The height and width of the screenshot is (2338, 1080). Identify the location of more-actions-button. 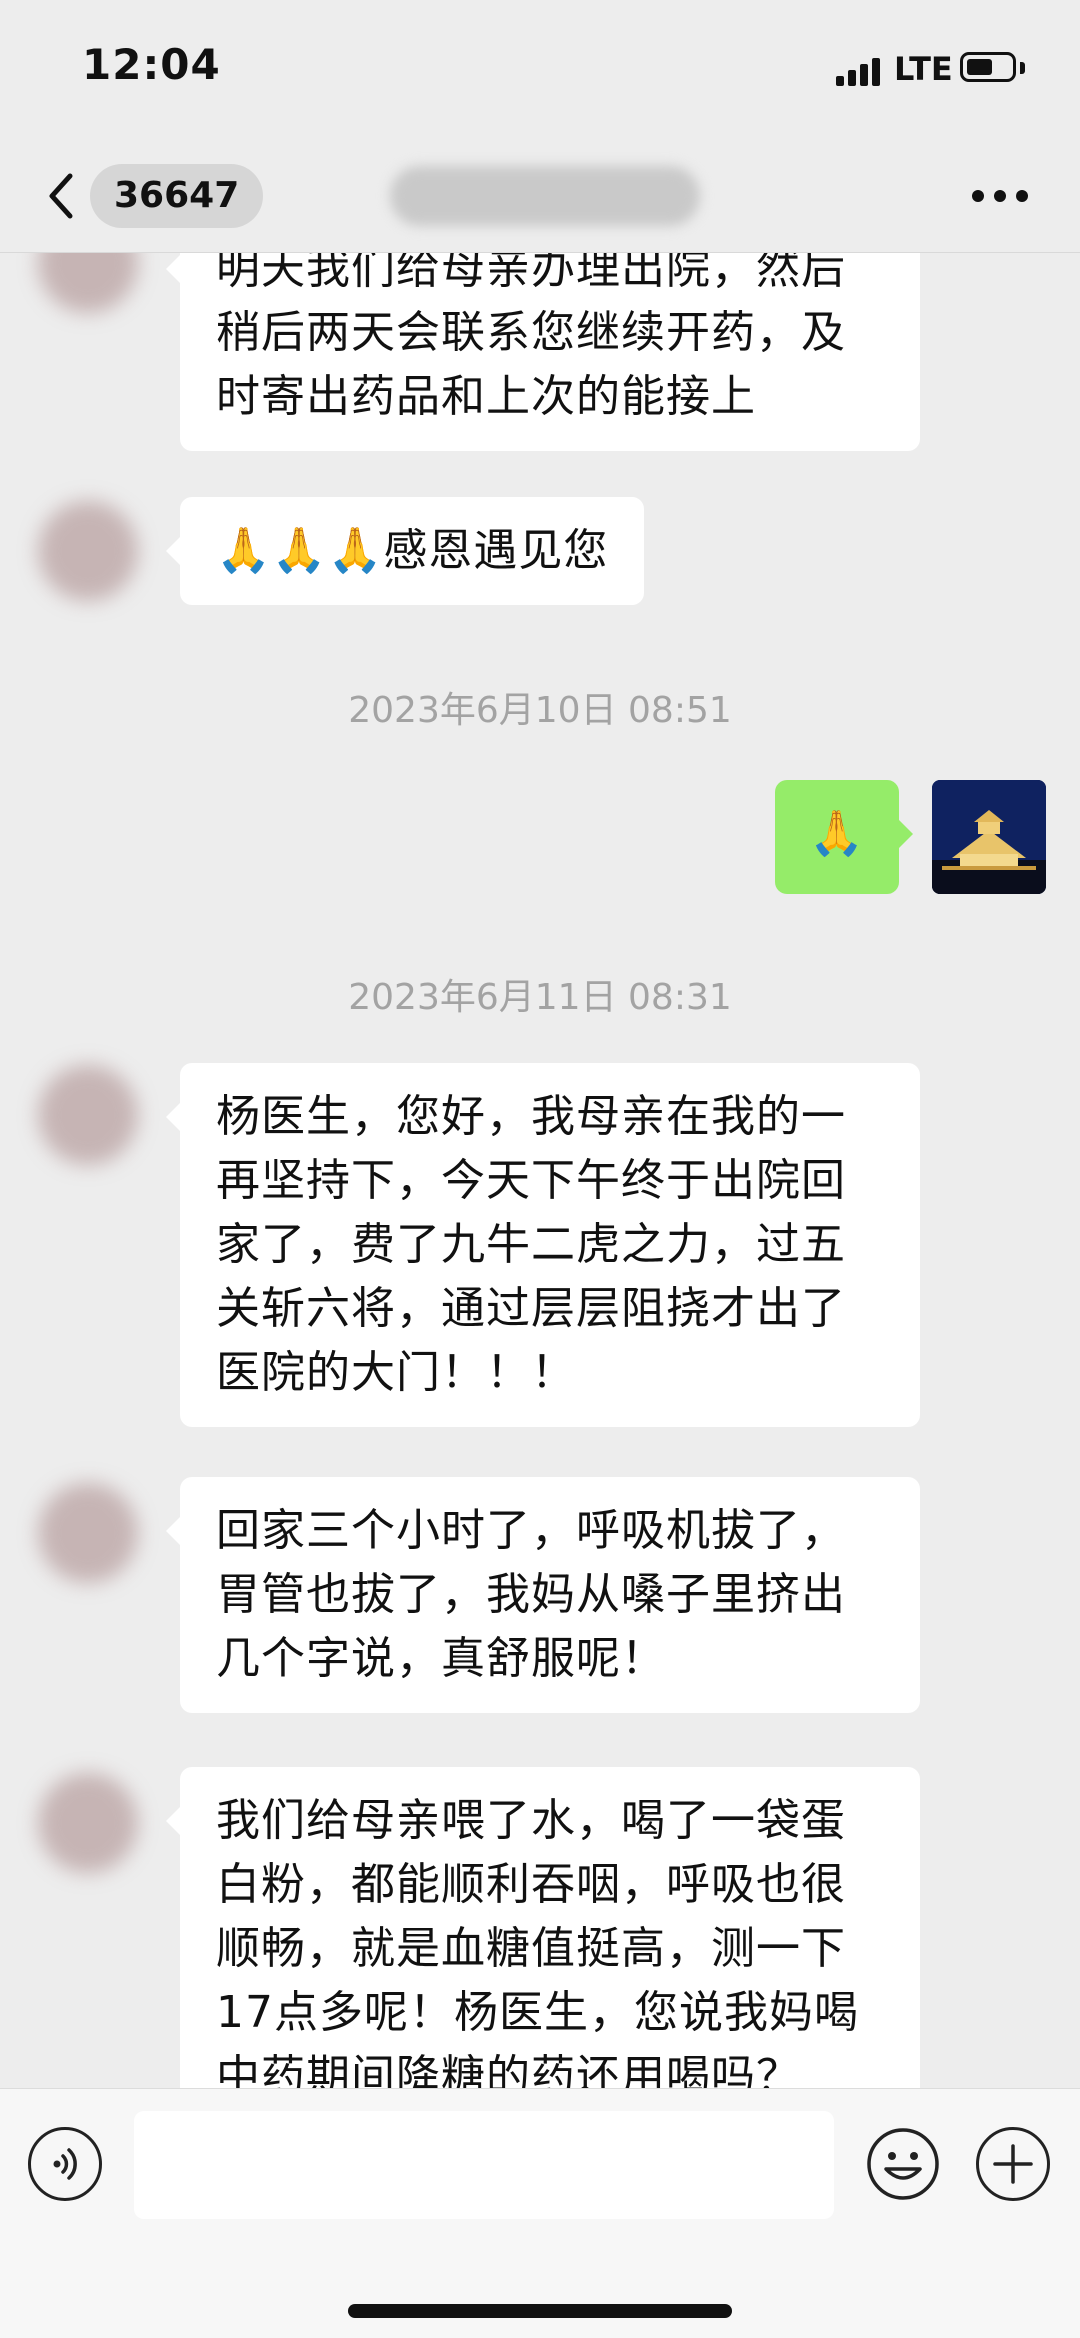
(1013, 2164).